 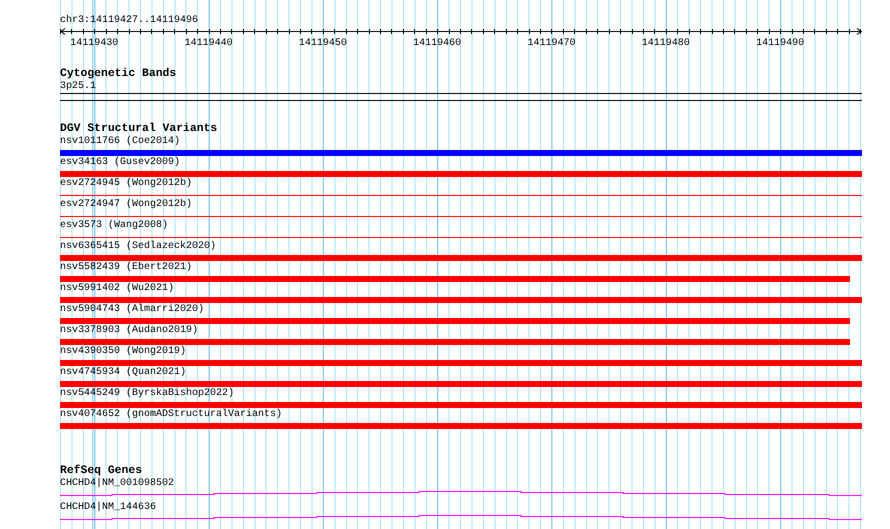 I want to click on variant-label: nsv4074652 (gnomADStructuralVariants), so click(x=171, y=415).